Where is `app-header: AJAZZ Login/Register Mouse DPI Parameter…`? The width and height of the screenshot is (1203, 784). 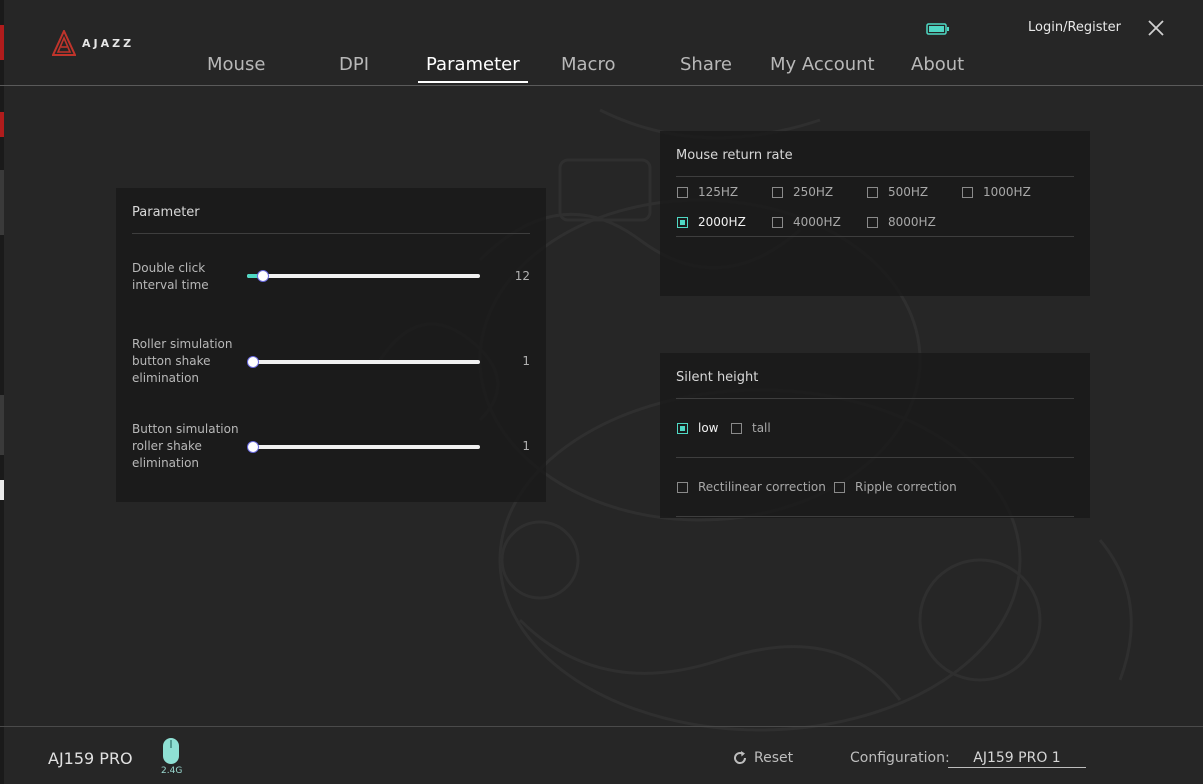 app-header: AJAZZ Login/Register Mouse DPI Parameter… is located at coordinates (601, 43).